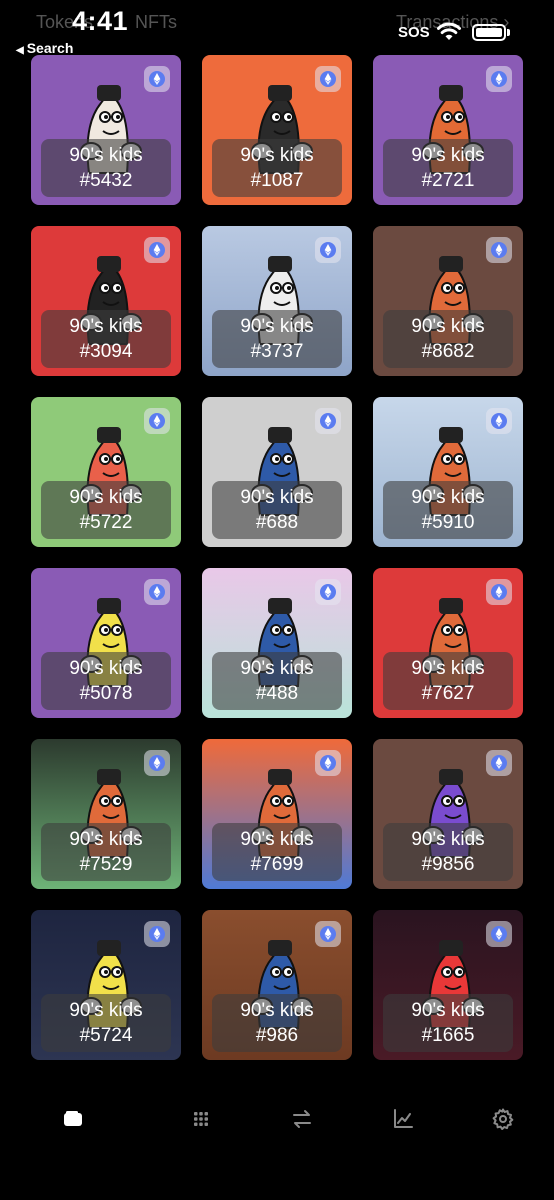  I want to click on gear-icon, so click(503, 1119).